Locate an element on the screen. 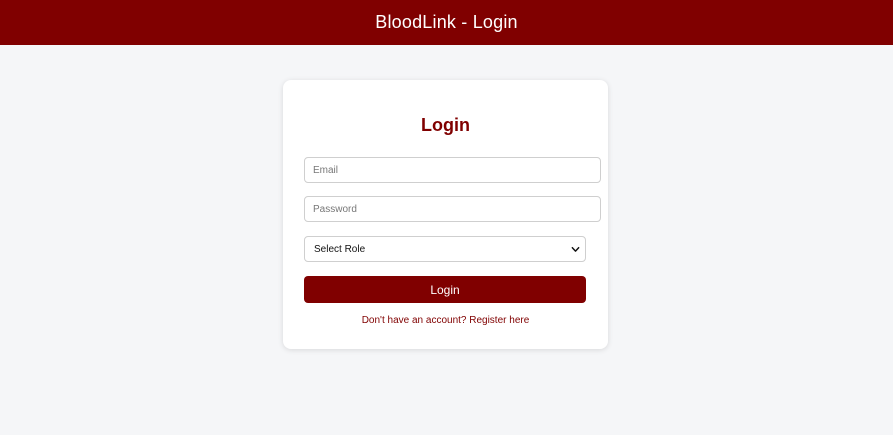 The image size is (893, 435). role-select: Select Role is located at coordinates (445, 249).